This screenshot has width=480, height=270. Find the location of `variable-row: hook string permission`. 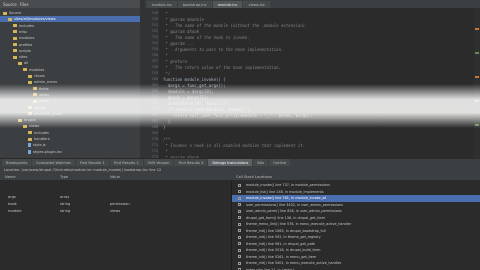

variable-row: hook string permission is located at coordinates (116, 203).